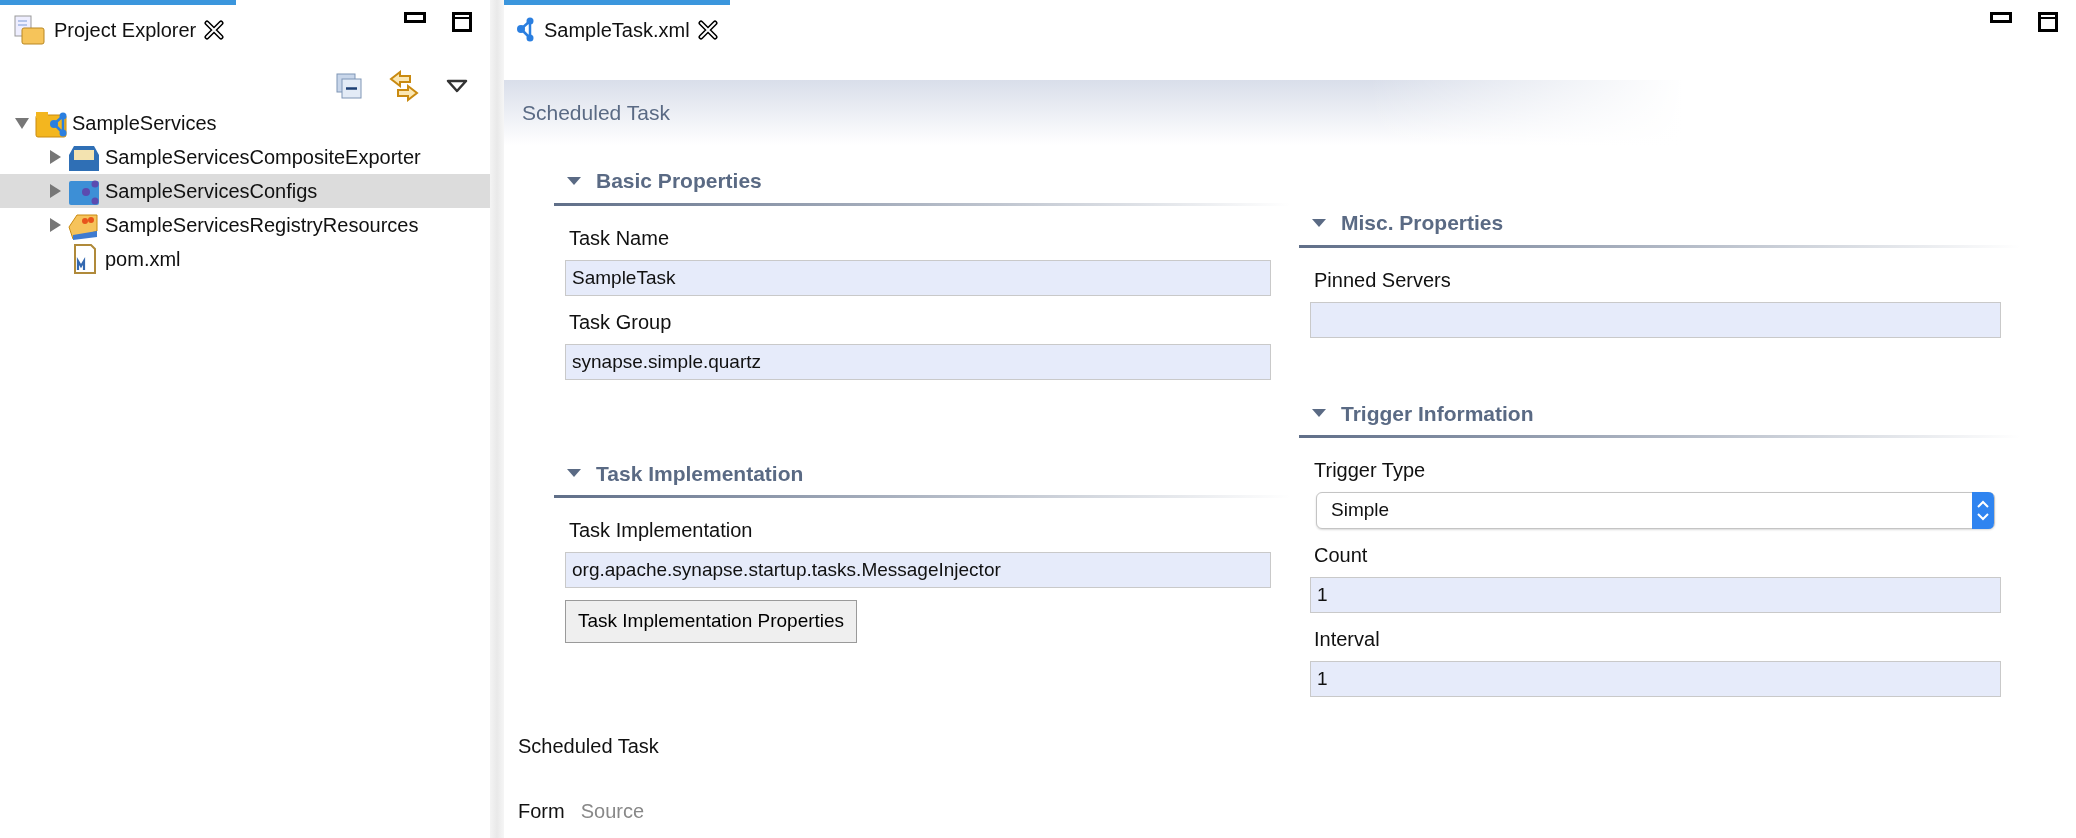 The image size is (2076, 838). I want to click on tab-title: SampleTask.xml, so click(617, 30).